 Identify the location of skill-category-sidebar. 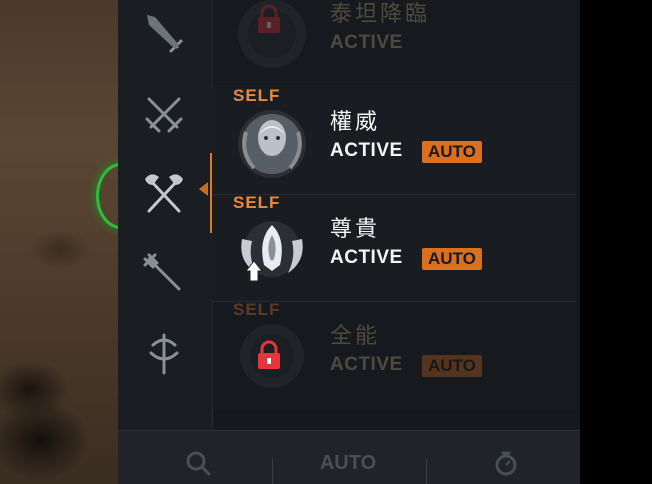
(165, 215).